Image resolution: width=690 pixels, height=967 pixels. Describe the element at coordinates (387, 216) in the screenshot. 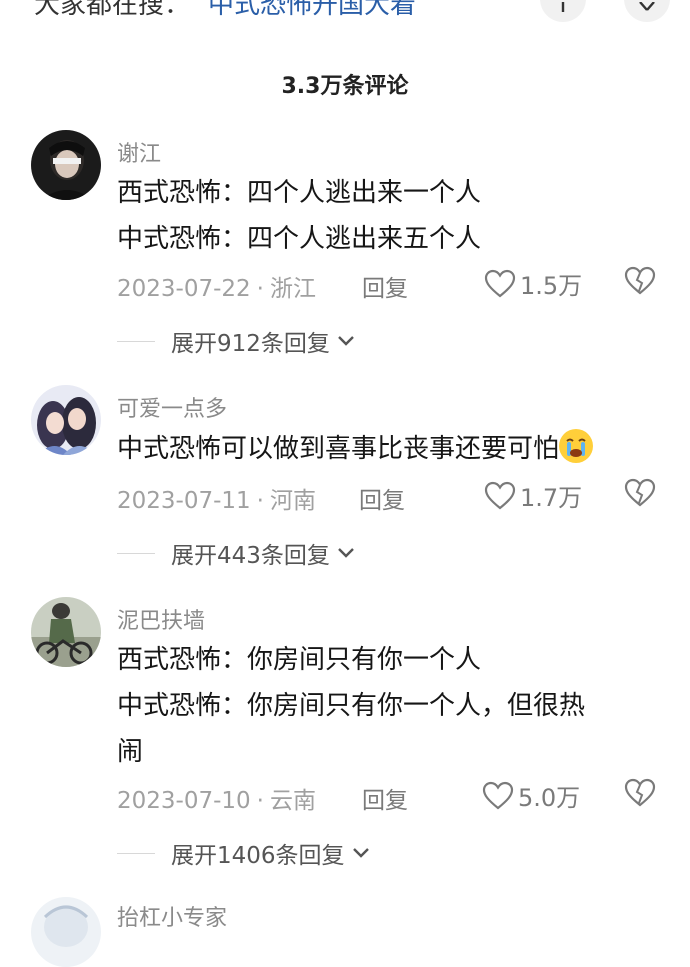

I see `comment-text: 西式恐怖：四个人逃出来一个人 中式恐怖：四个人逃出来五个人` at that location.